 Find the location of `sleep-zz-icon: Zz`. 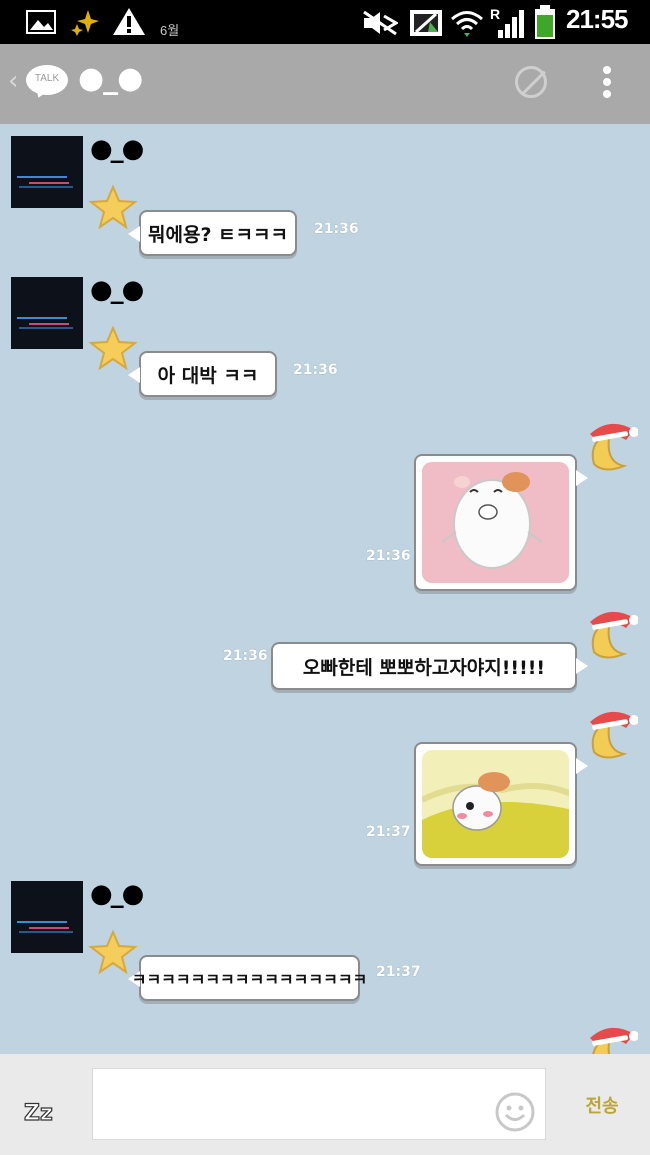

sleep-zz-icon: Zz is located at coordinates (47, 1108).